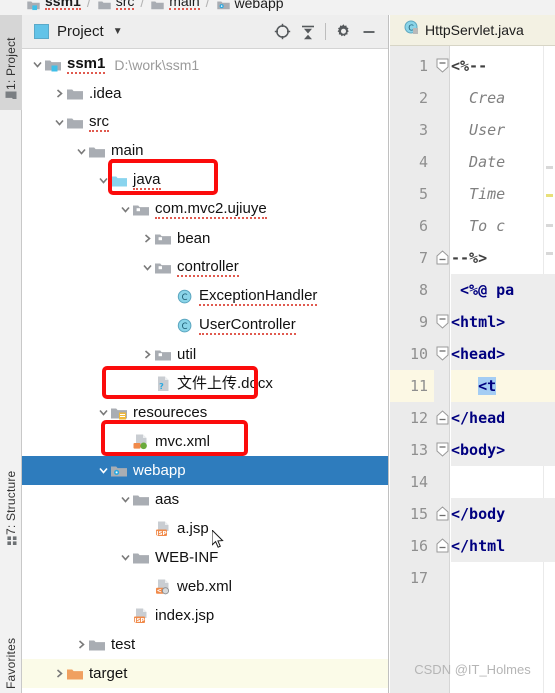 The height and width of the screenshot is (693, 555). Describe the element at coordinates (503, 514) in the screenshot. I see `code-text: </body` at that location.